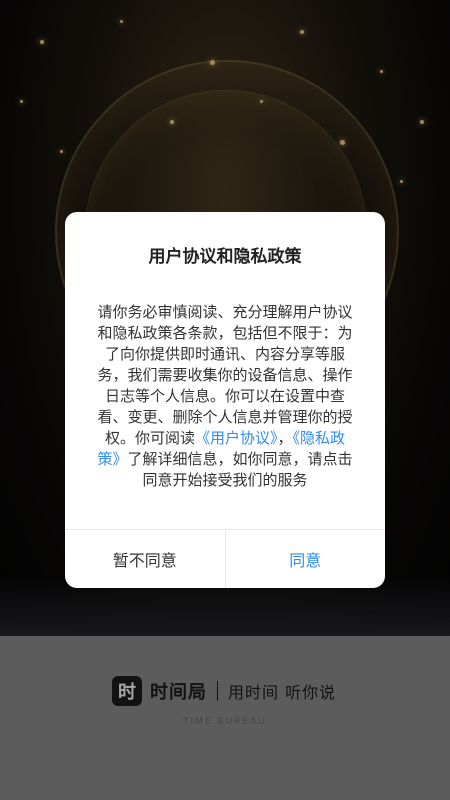  I want to click on dialog-title: 用户协议和隐私政策, so click(225, 257).